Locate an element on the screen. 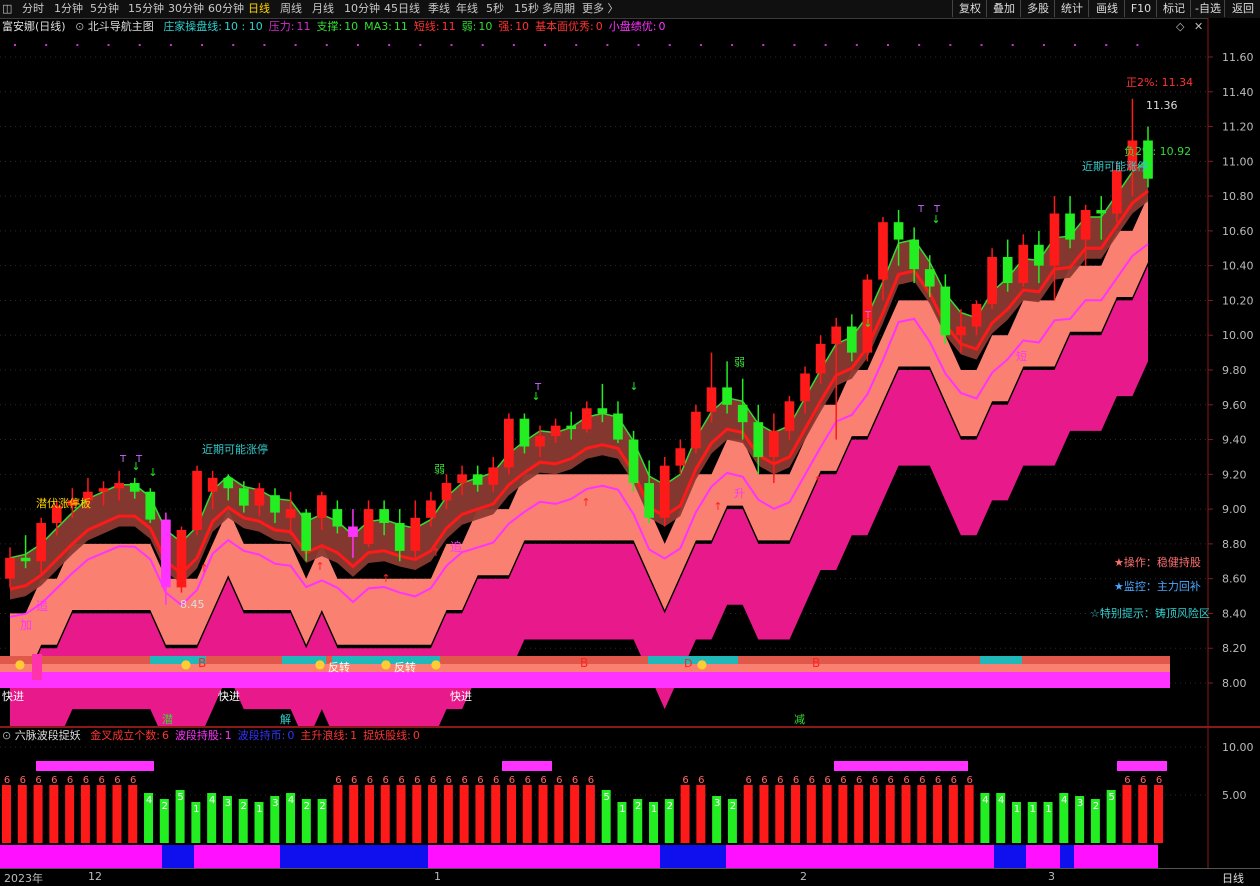 This screenshot has width=1260, height=886. tab-8: 月线 is located at coordinates (323, 9).